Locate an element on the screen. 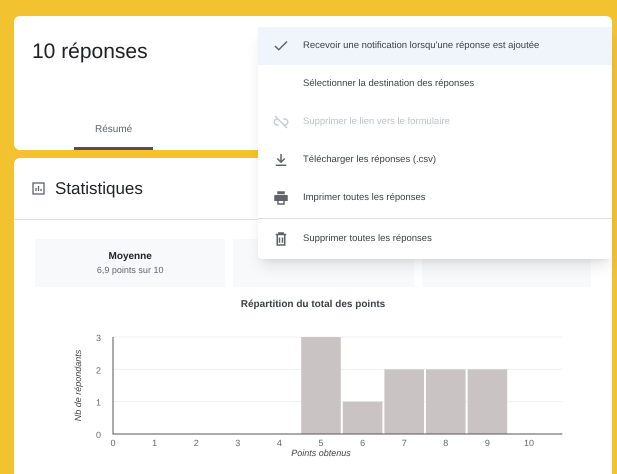 The width and height of the screenshot is (617, 474). section-title: Statistiques is located at coordinates (99, 189).